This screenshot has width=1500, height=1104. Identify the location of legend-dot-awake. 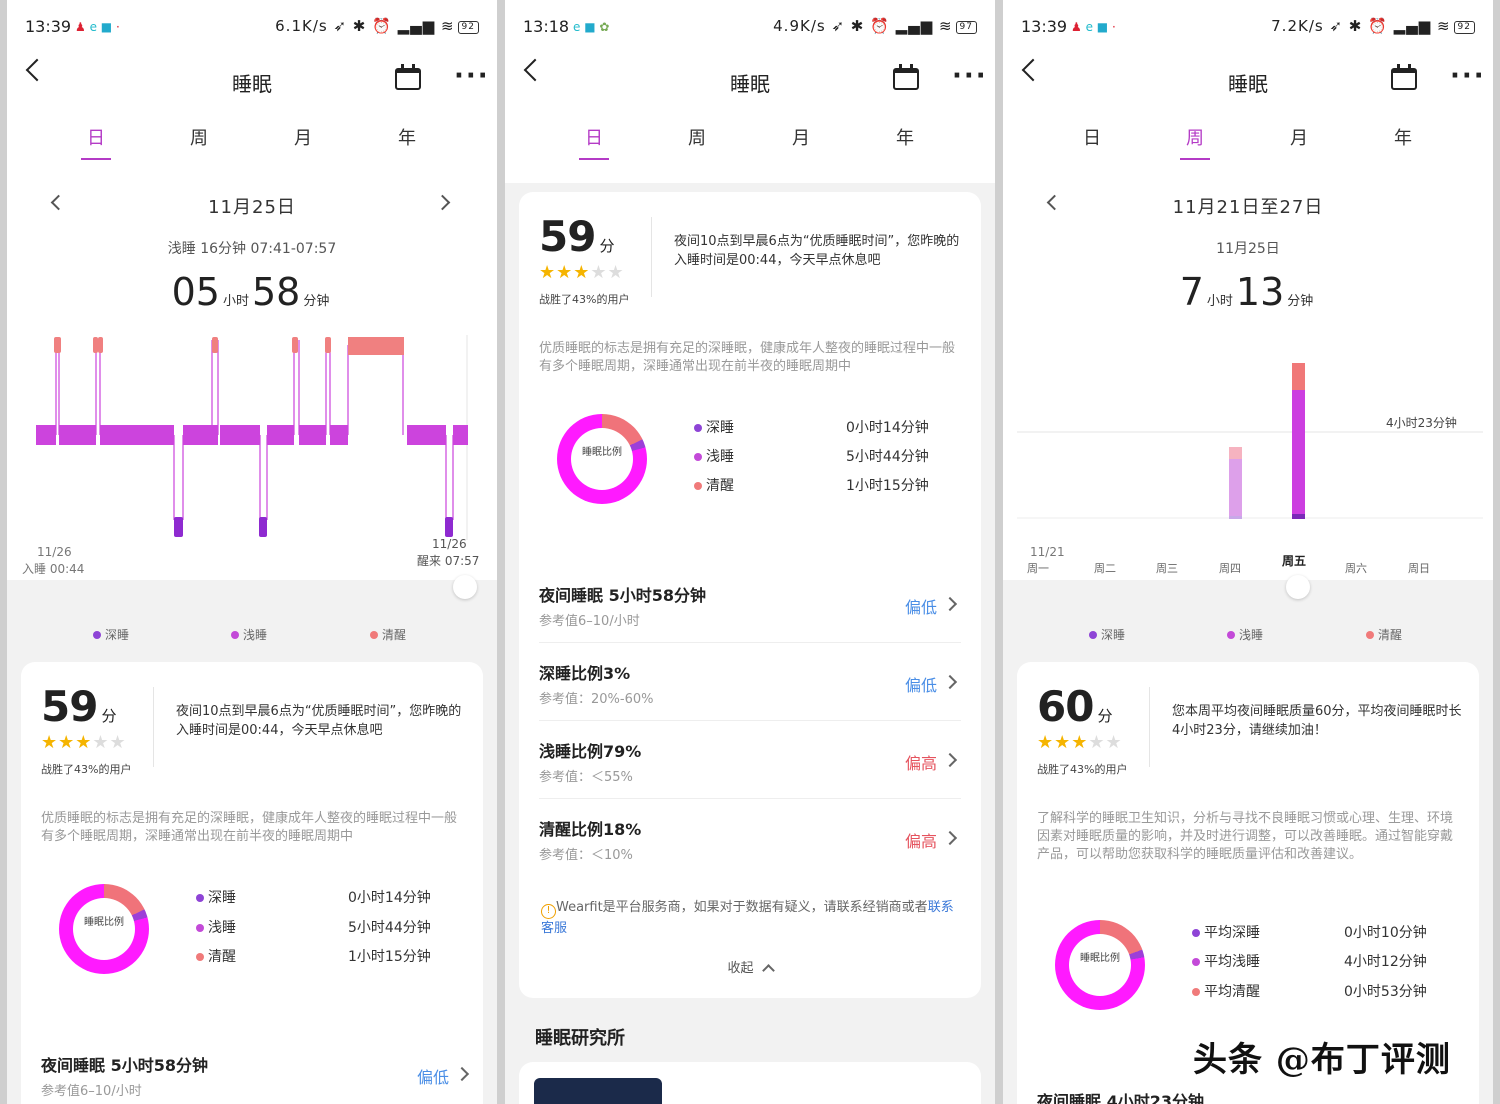
(374, 635).